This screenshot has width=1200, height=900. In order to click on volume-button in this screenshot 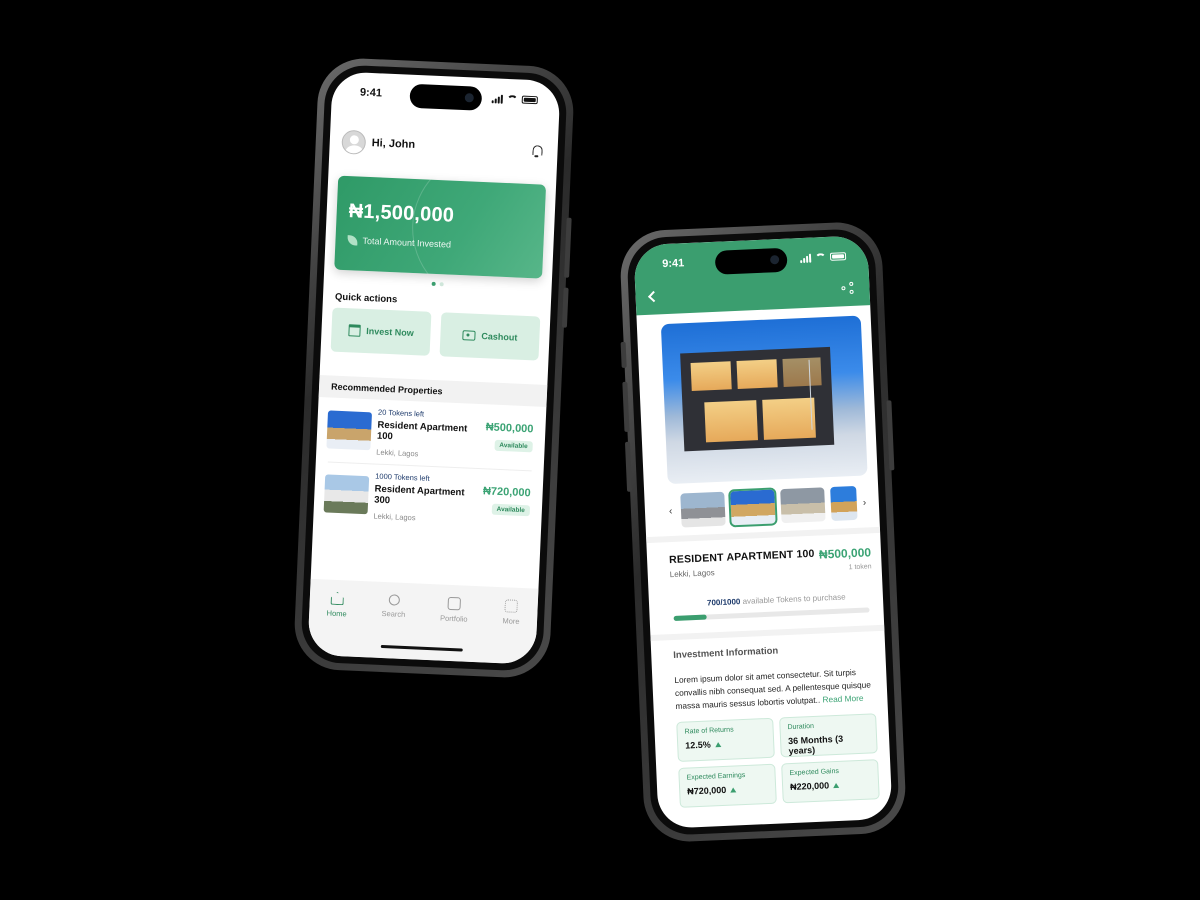, I will do `click(565, 307)`.